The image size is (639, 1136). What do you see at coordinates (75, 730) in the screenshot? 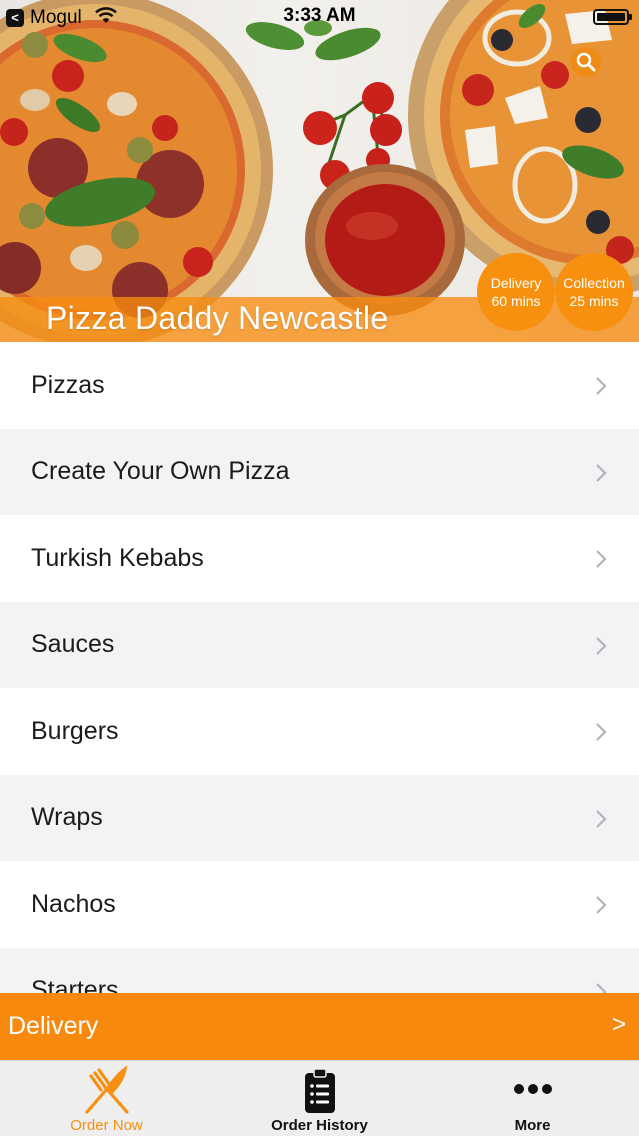
I see `menu-item-label: Burgers` at bounding box center [75, 730].